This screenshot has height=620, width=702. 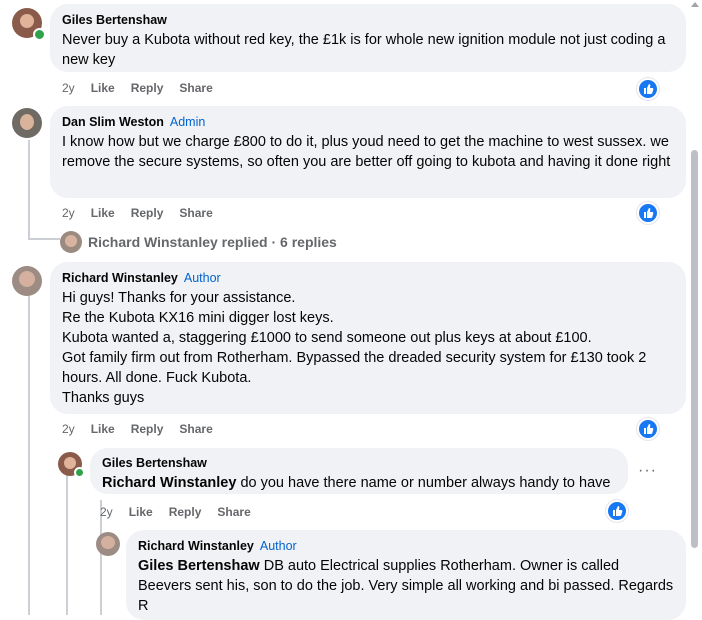 What do you see at coordinates (103, 398) in the screenshot?
I see `comment-text-line: Thanks guys` at bounding box center [103, 398].